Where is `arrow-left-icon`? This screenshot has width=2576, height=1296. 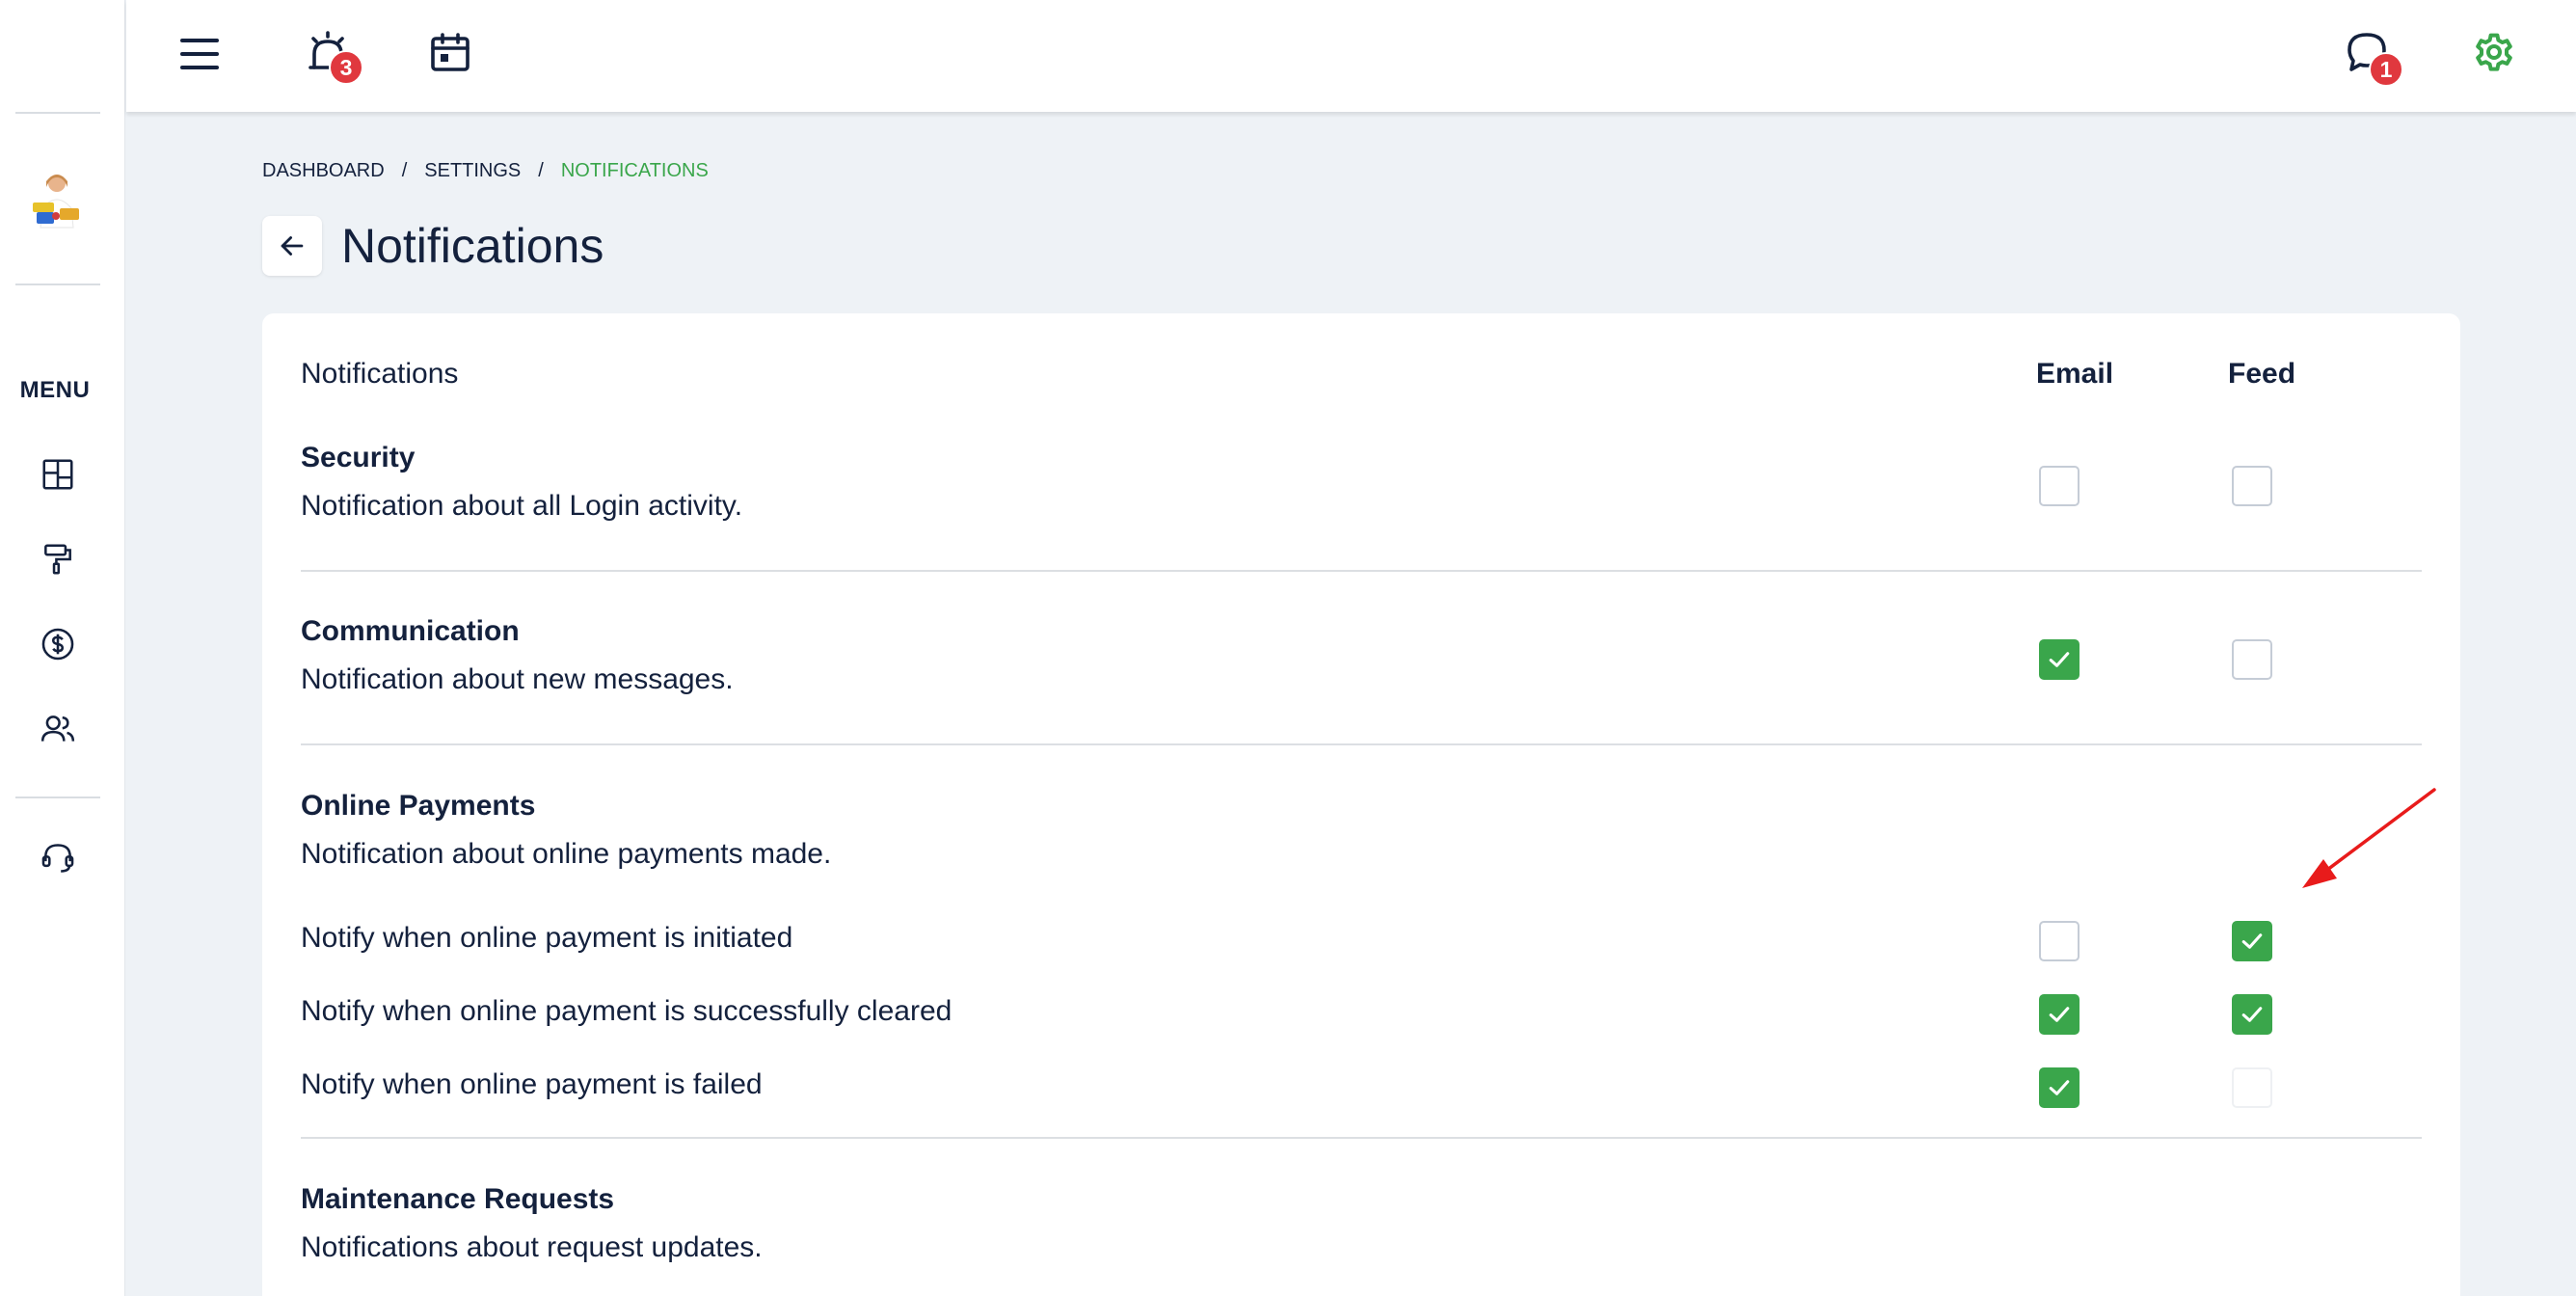 arrow-left-icon is located at coordinates (293, 246).